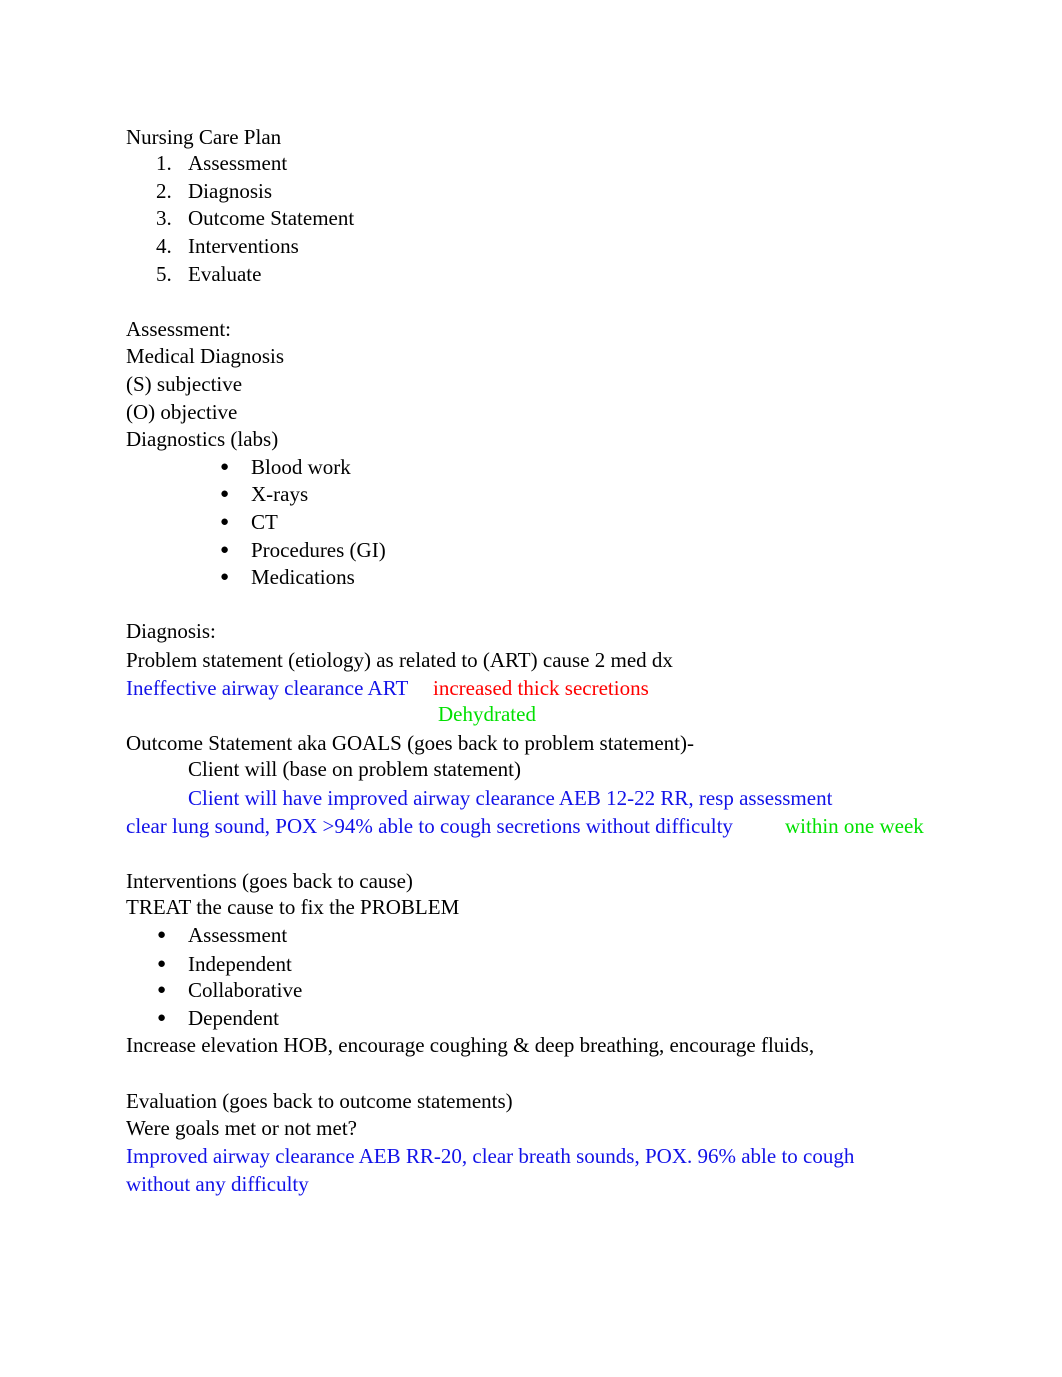 This screenshot has width=1062, height=1377. I want to click on section-heading: Interventions (goes back to cause), so click(269, 881).